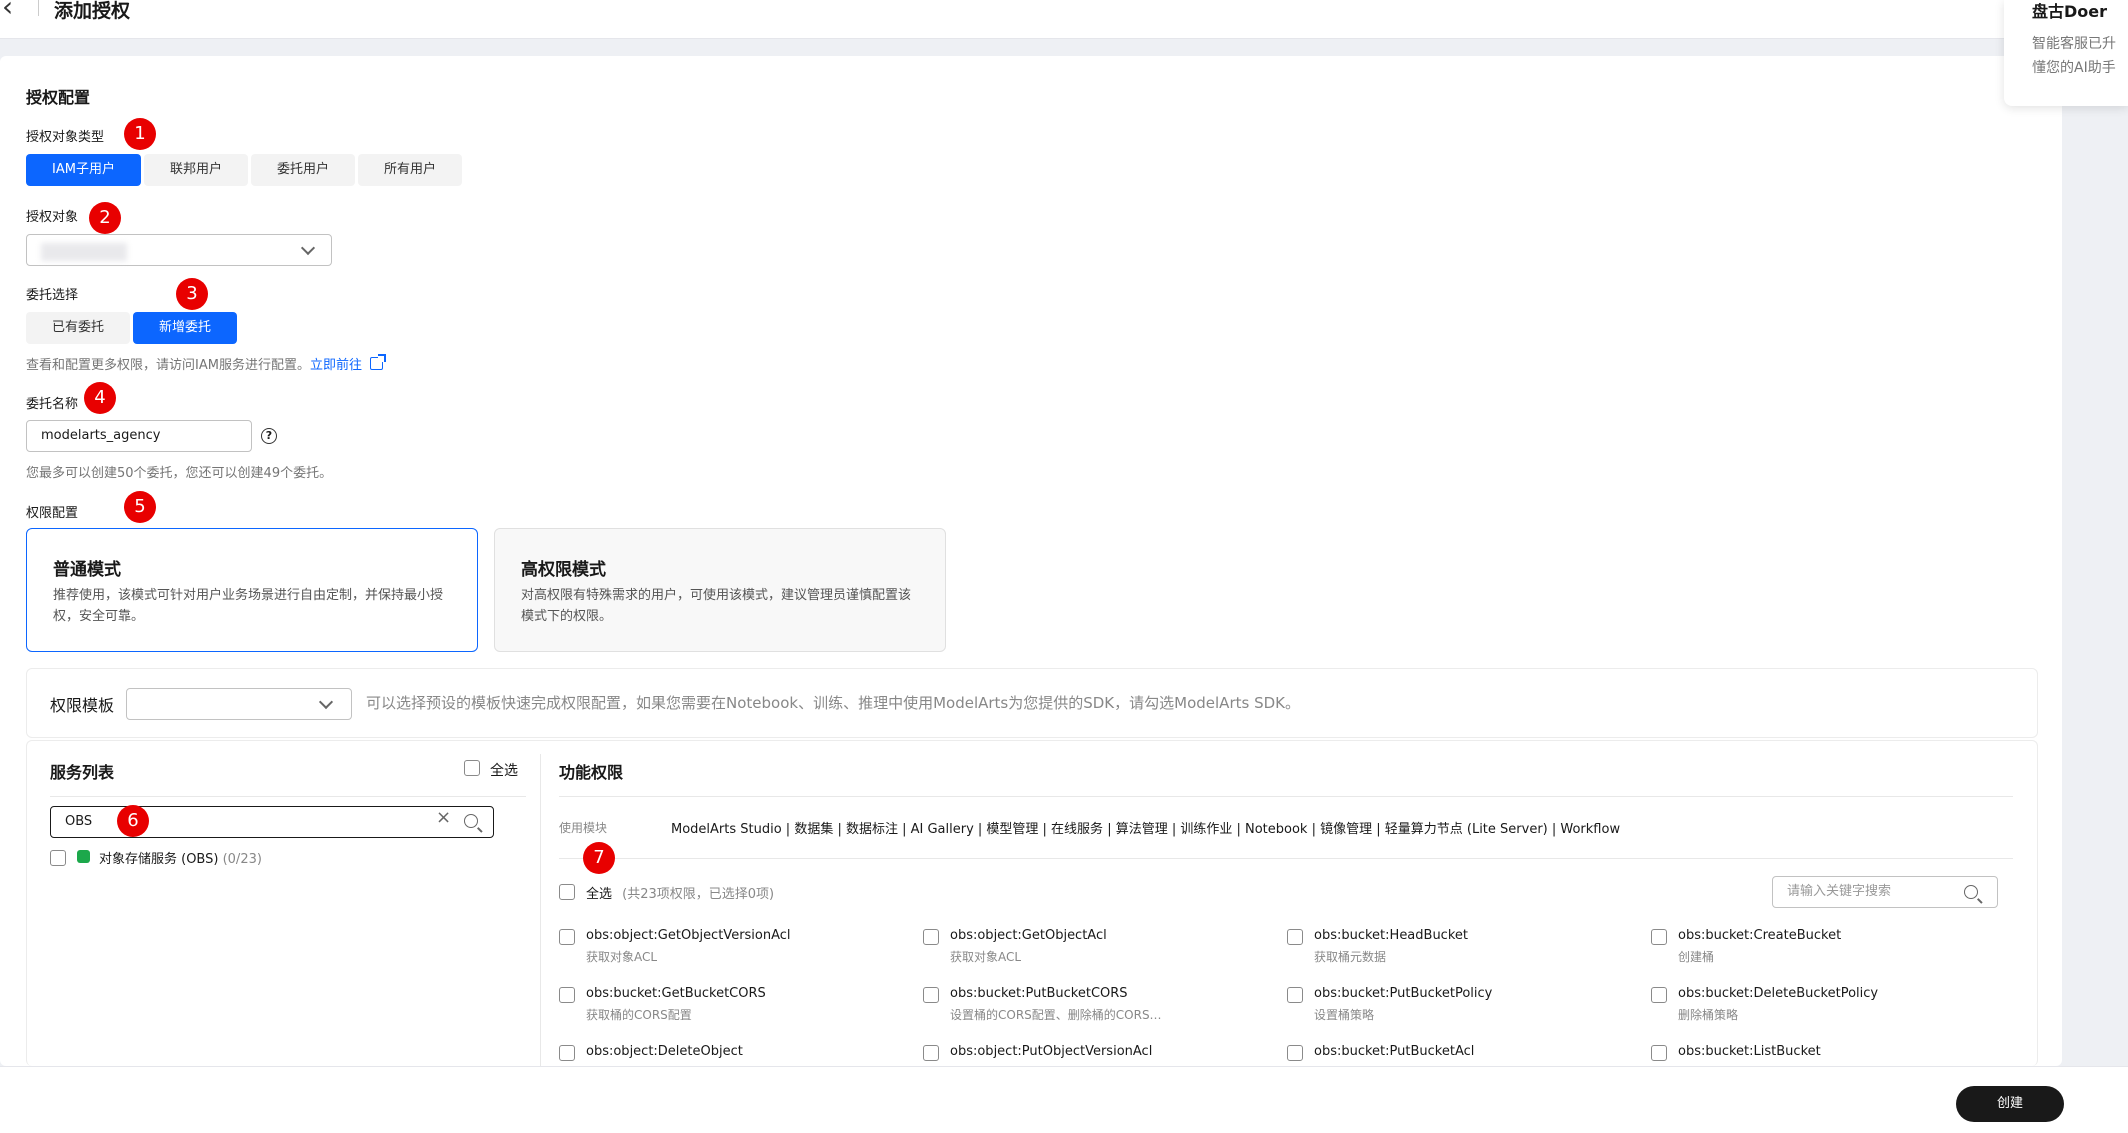  I want to click on permission-name: obs:bucket:DeleteBucketPolicy, so click(1778, 993).